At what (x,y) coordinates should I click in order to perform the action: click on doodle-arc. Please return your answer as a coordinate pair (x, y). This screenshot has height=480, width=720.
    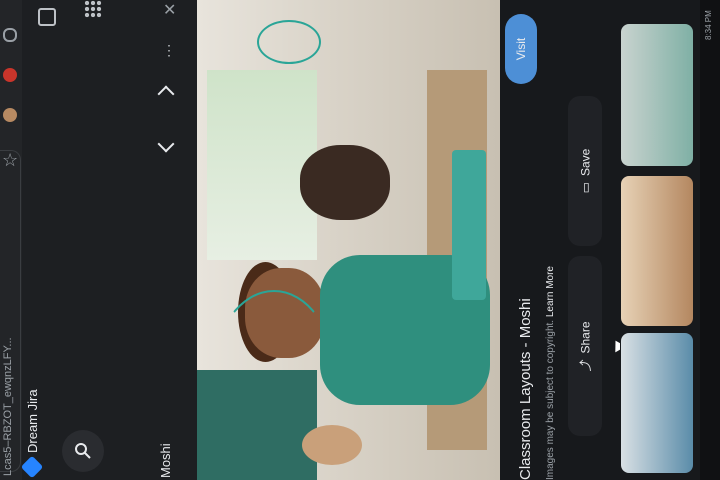
    Looking at the image, I should click on (274, 377).